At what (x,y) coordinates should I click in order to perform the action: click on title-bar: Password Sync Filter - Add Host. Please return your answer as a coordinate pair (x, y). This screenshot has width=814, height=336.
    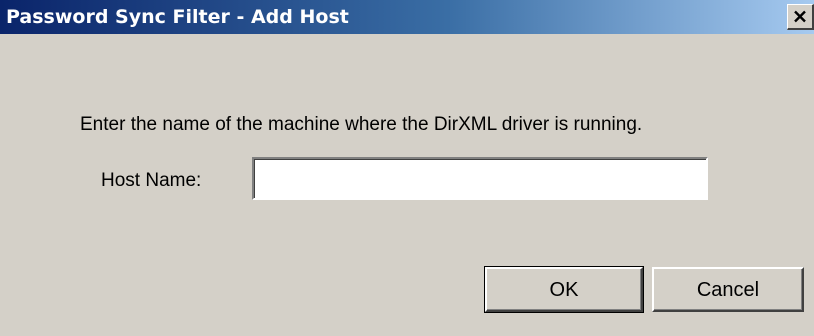
    Looking at the image, I should click on (407, 17).